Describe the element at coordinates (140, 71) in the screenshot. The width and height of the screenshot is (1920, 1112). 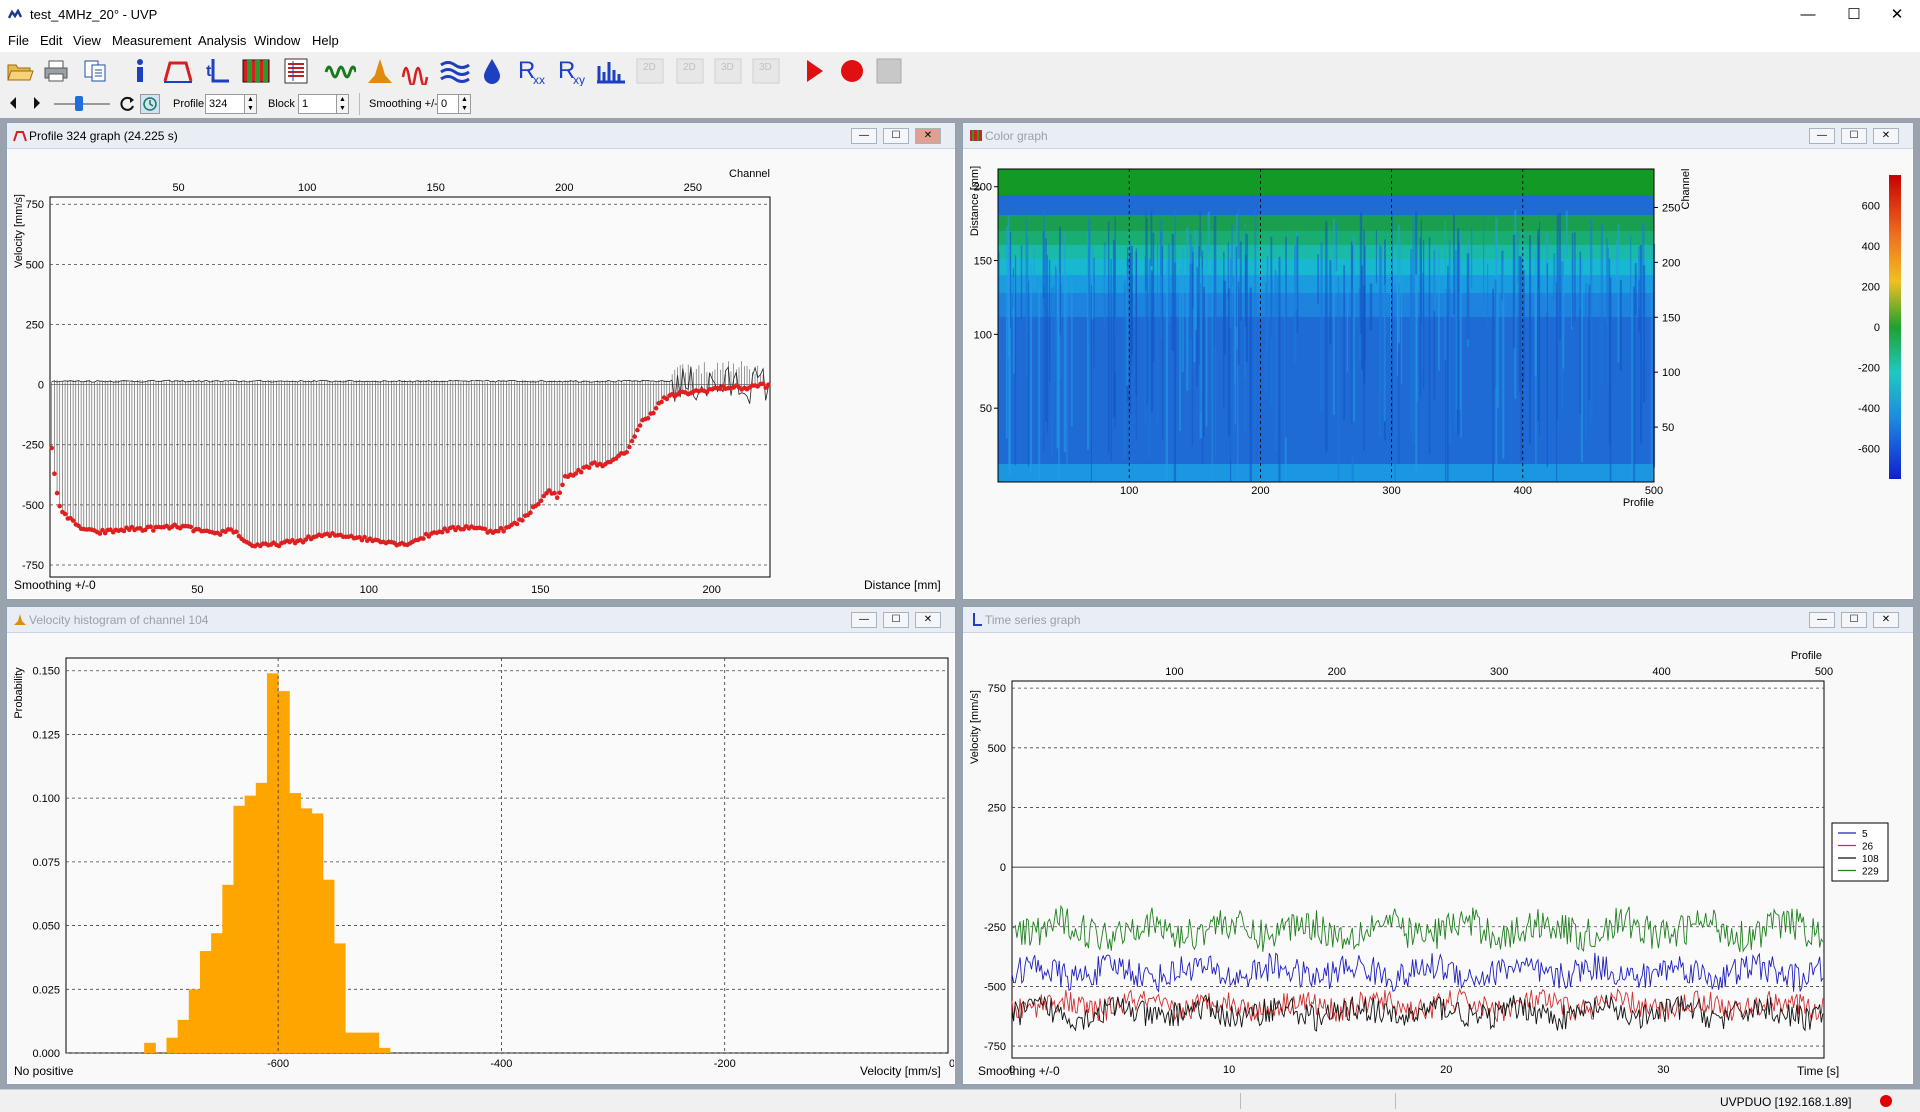
I see `info-icon` at that location.